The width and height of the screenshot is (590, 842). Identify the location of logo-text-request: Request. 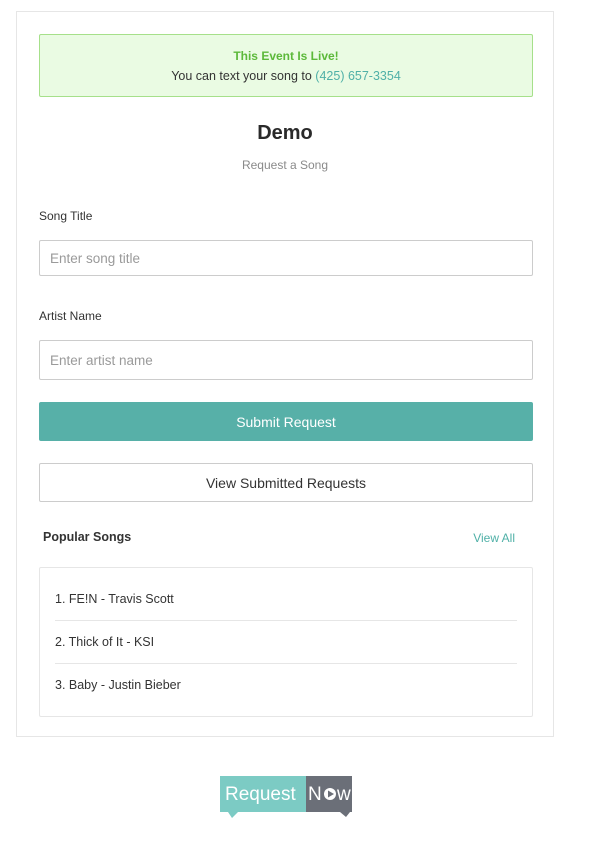
(260, 794).